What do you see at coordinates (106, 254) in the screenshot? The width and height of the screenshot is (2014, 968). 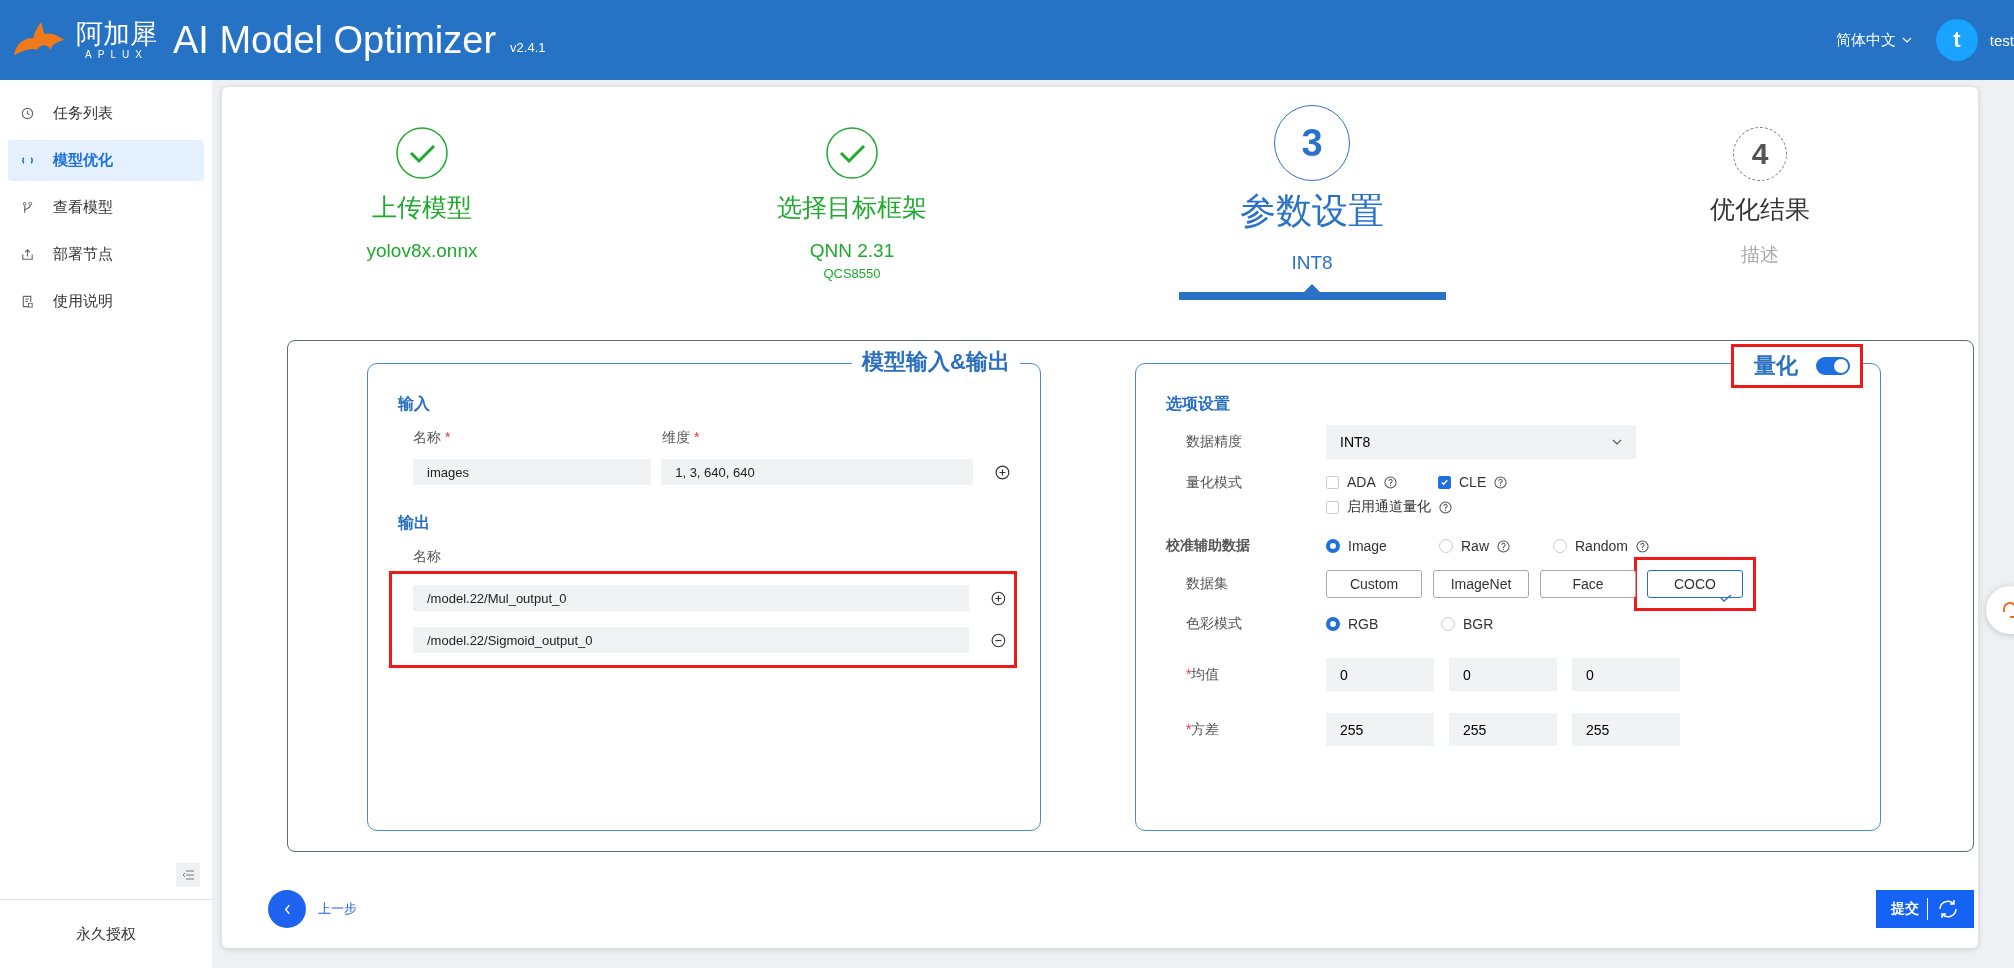 I see `sidebar-item: 部署节点` at bounding box center [106, 254].